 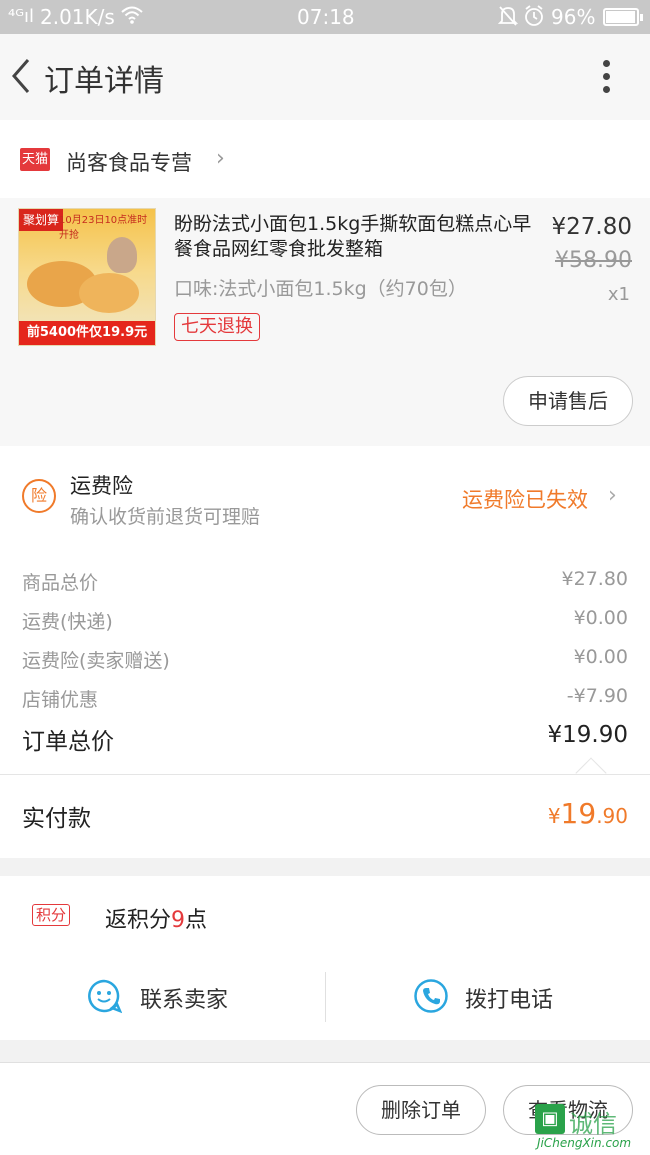 What do you see at coordinates (421, 1110) in the screenshot?
I see `delete-order-button: 删除订单` at bounding box center [421, 1110].